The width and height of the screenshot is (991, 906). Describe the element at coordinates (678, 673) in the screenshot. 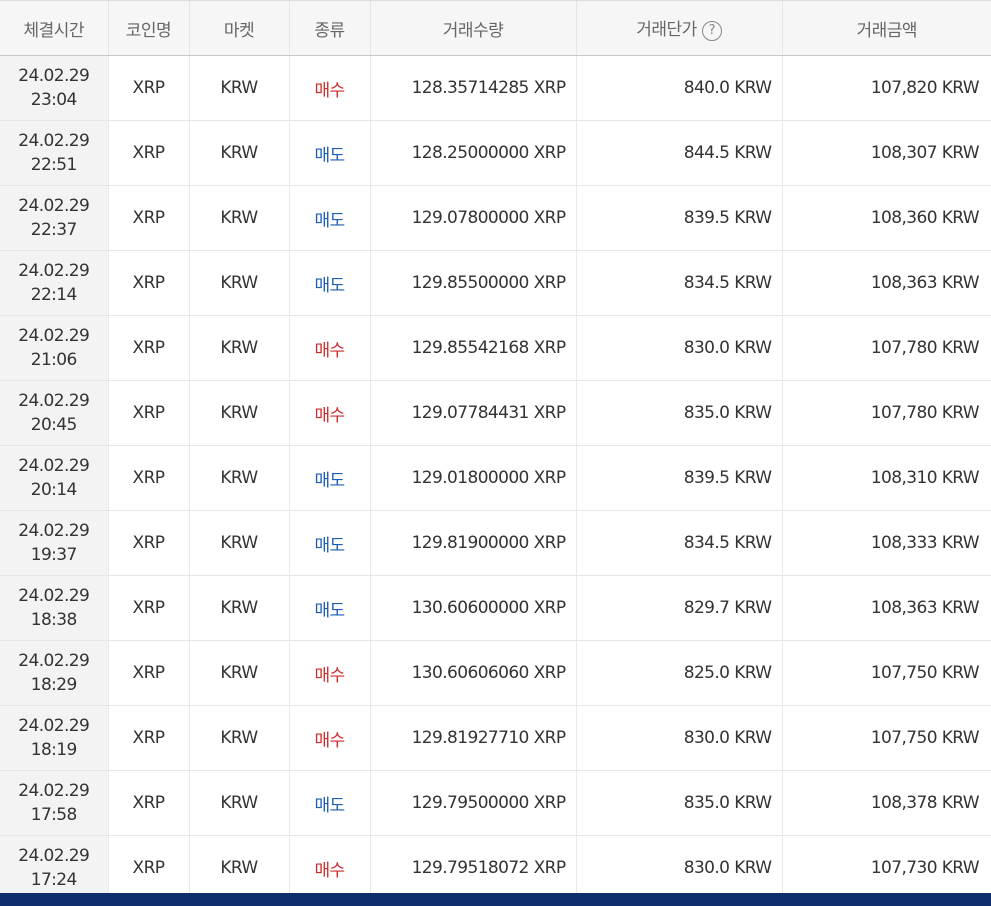

I see `cell-price: 825.0 KRW` at that location.